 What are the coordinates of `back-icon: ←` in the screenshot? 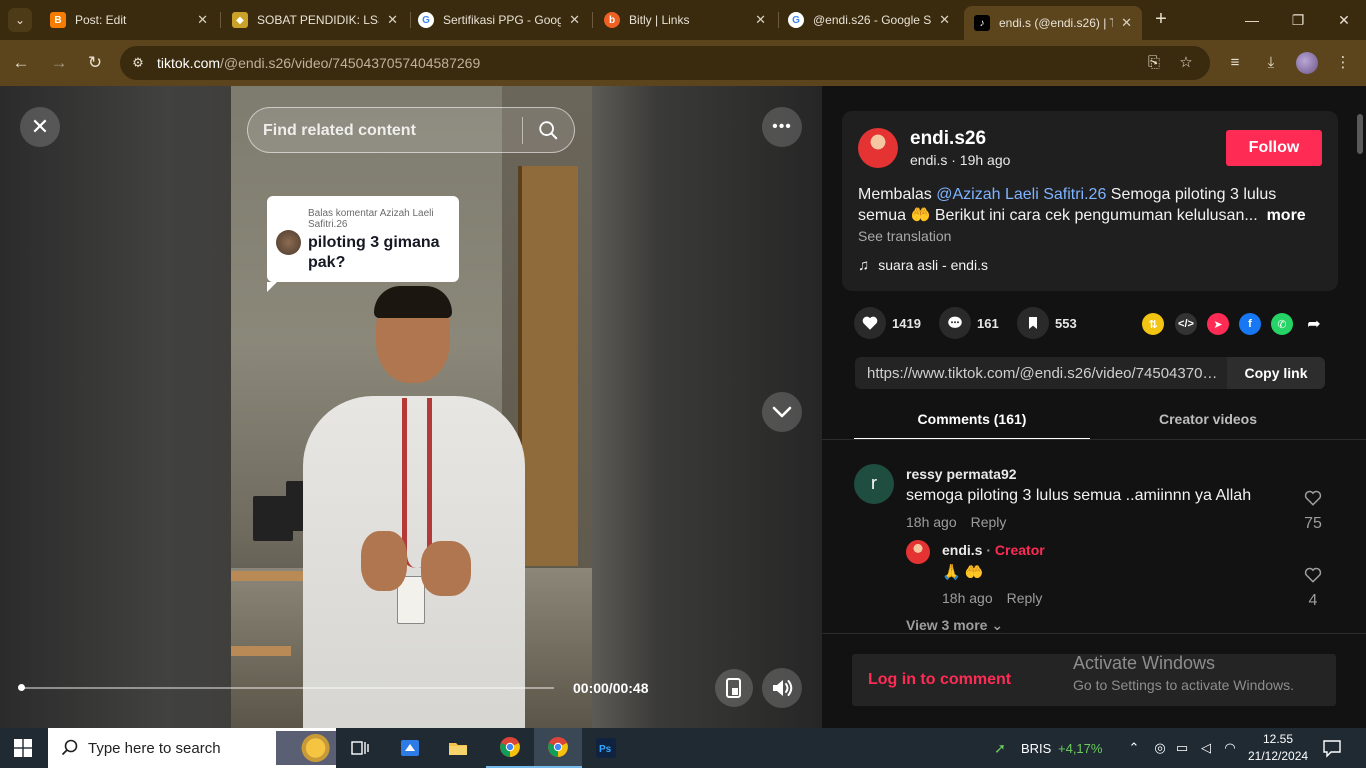 It's located at (21, 63).